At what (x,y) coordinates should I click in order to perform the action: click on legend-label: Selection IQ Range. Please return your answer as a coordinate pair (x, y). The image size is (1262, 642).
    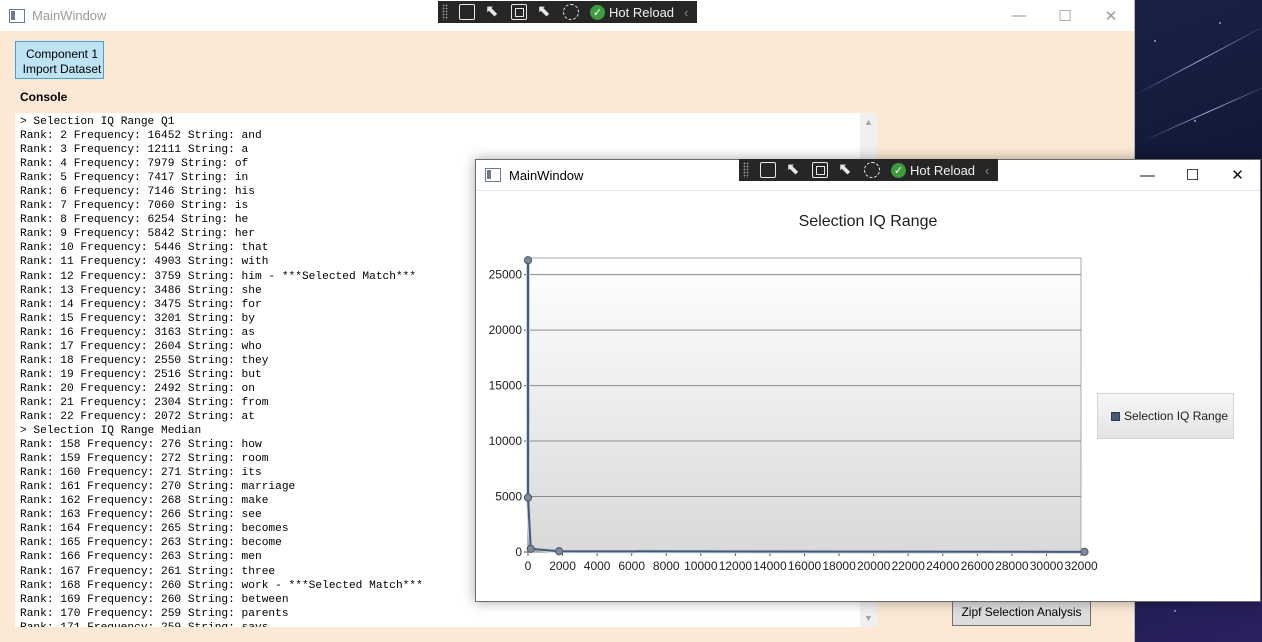
    Looking at the image, I should click on (1176, 416).